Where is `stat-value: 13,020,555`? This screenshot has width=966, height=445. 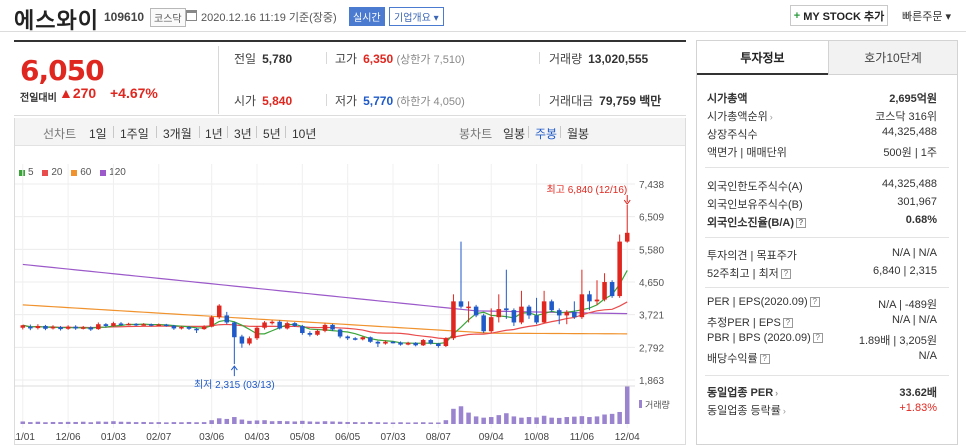
stat-value: 13,020,555 is located at coordinates (618, 59).